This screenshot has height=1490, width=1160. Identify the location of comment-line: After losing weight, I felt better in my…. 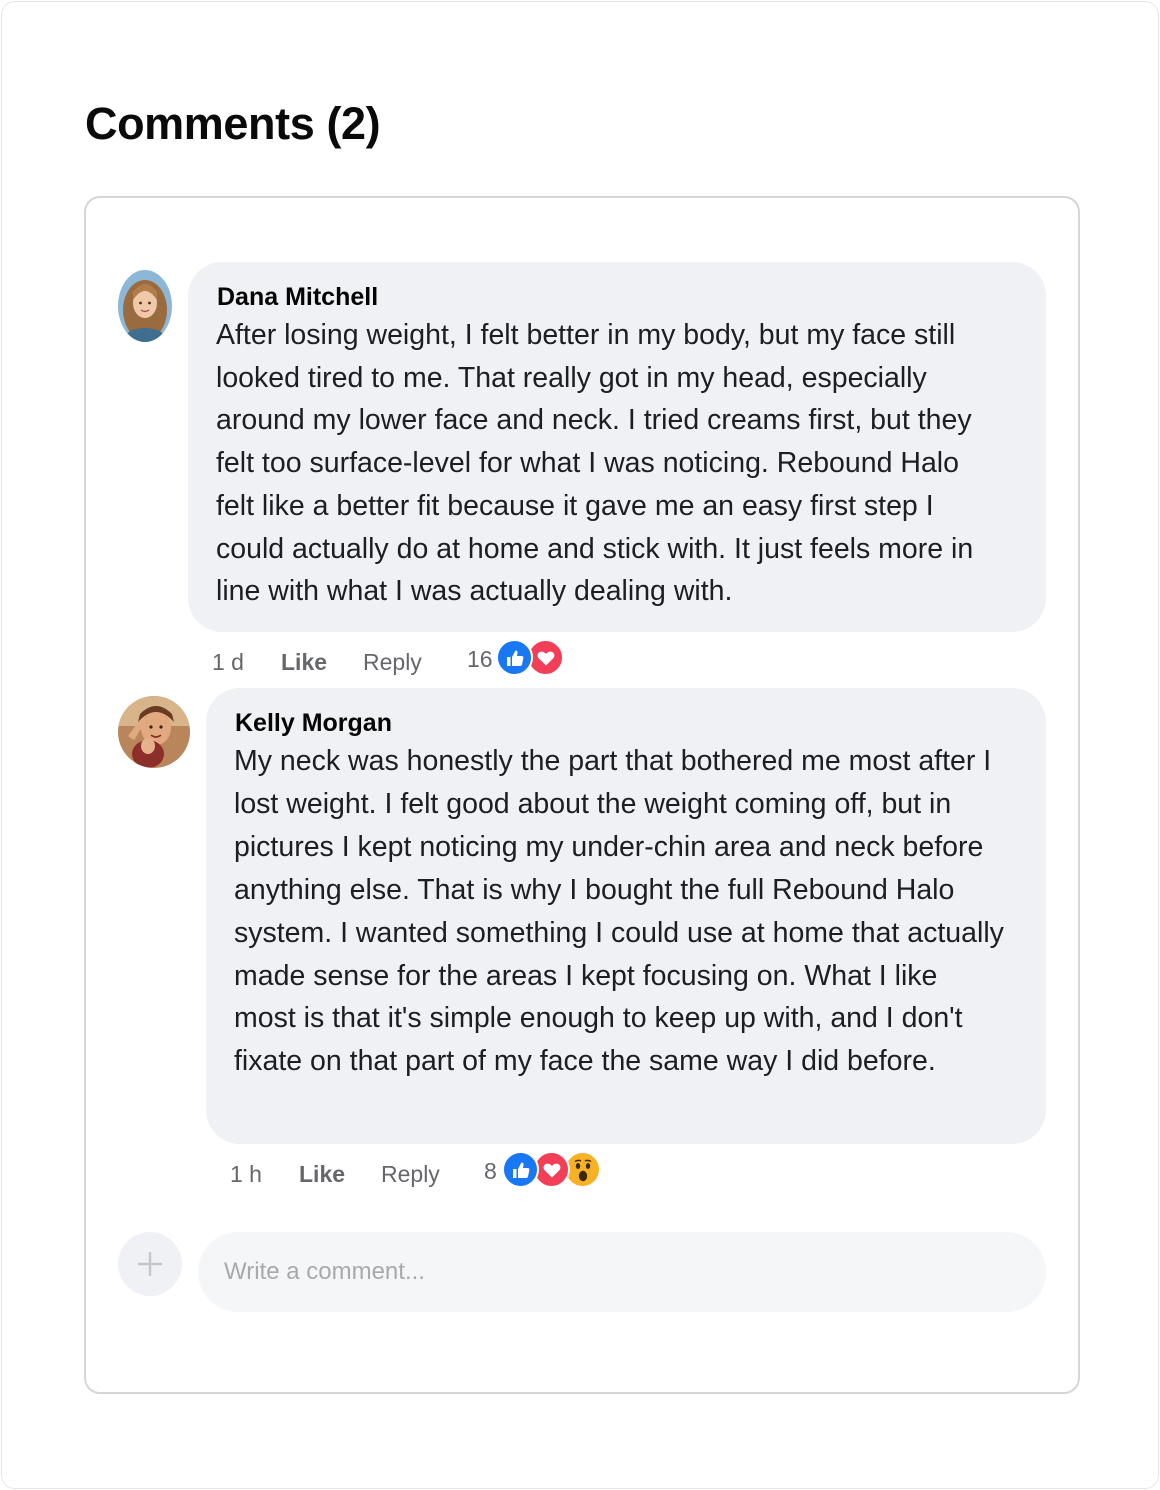
(586, 335).